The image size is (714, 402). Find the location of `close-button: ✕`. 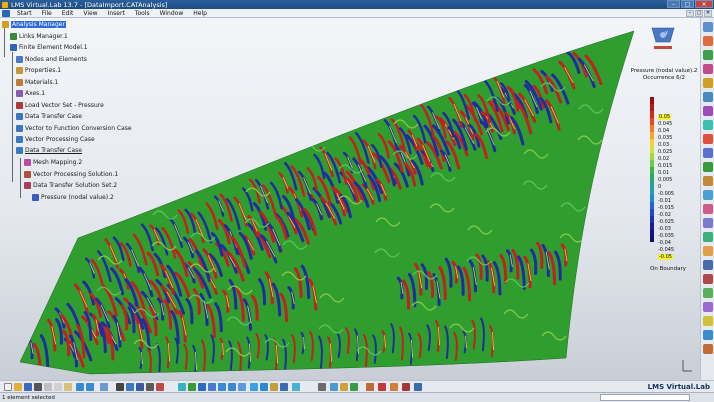

close-button: ✕ is located at coordinates (704, 4).